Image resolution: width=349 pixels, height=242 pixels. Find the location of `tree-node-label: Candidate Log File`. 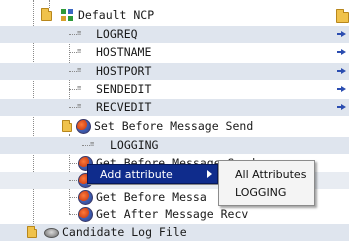

tree-node-label: Candidate Log File is located at coordinates (124, 232).